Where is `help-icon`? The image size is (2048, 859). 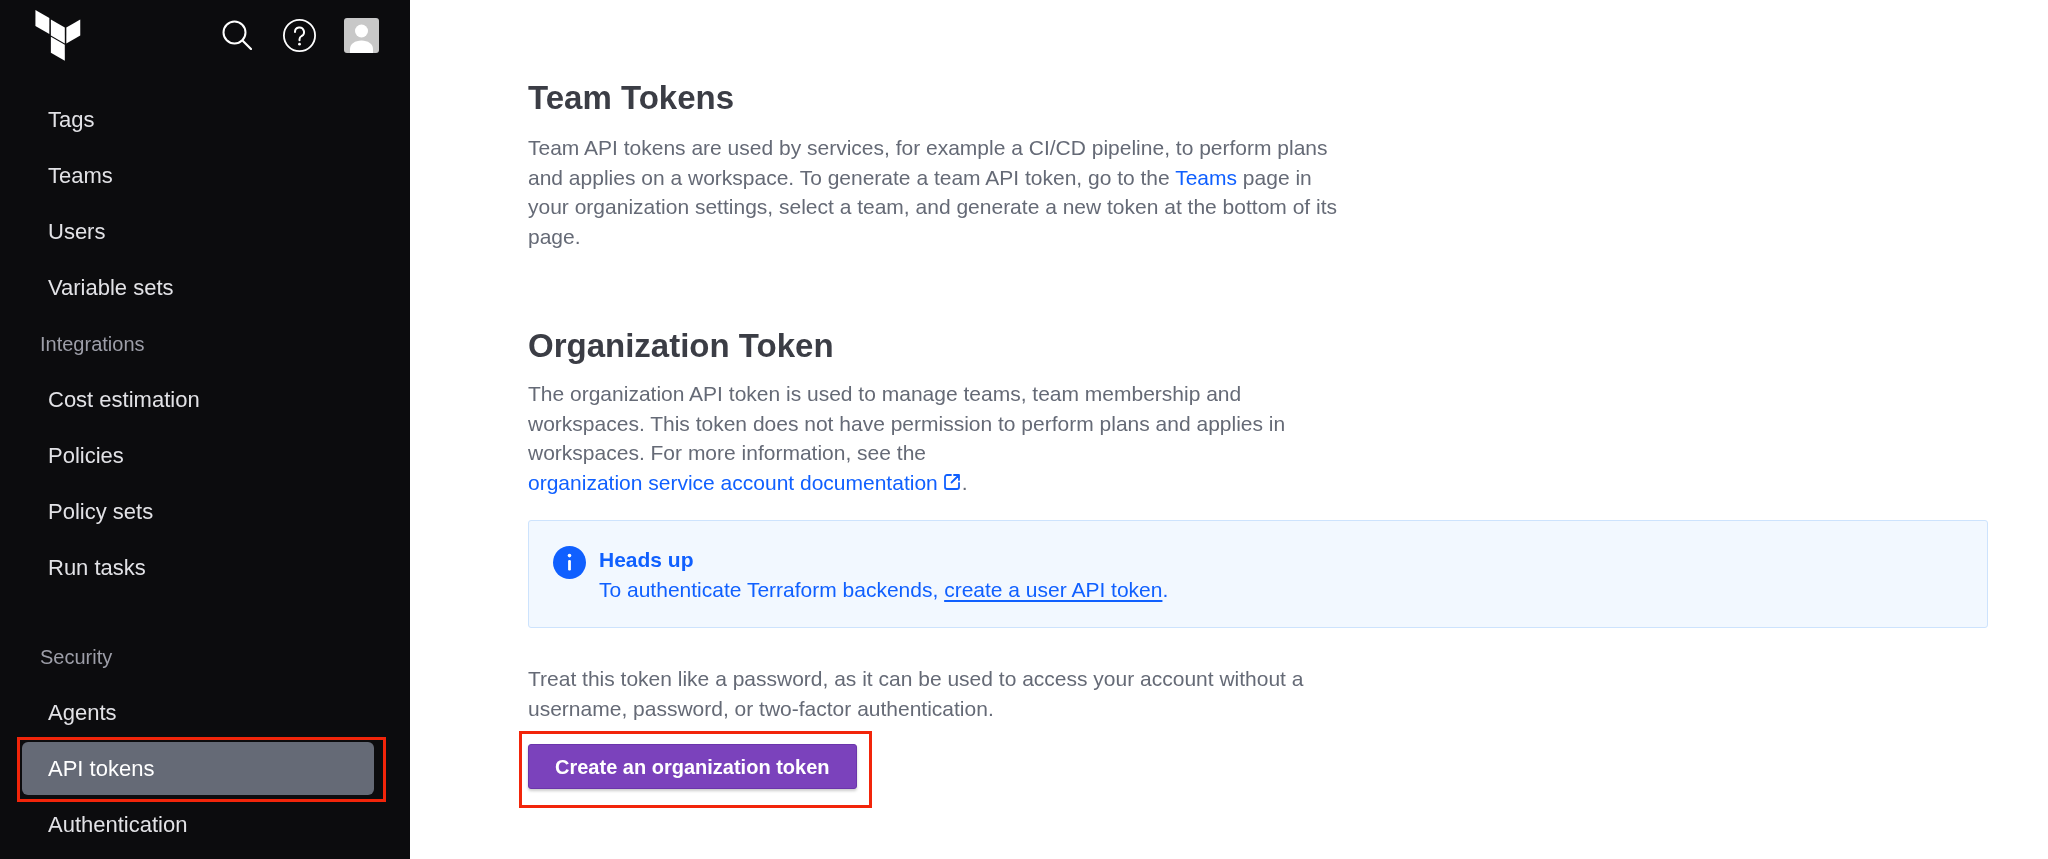
help-icon is located at coordinates (299, 35).